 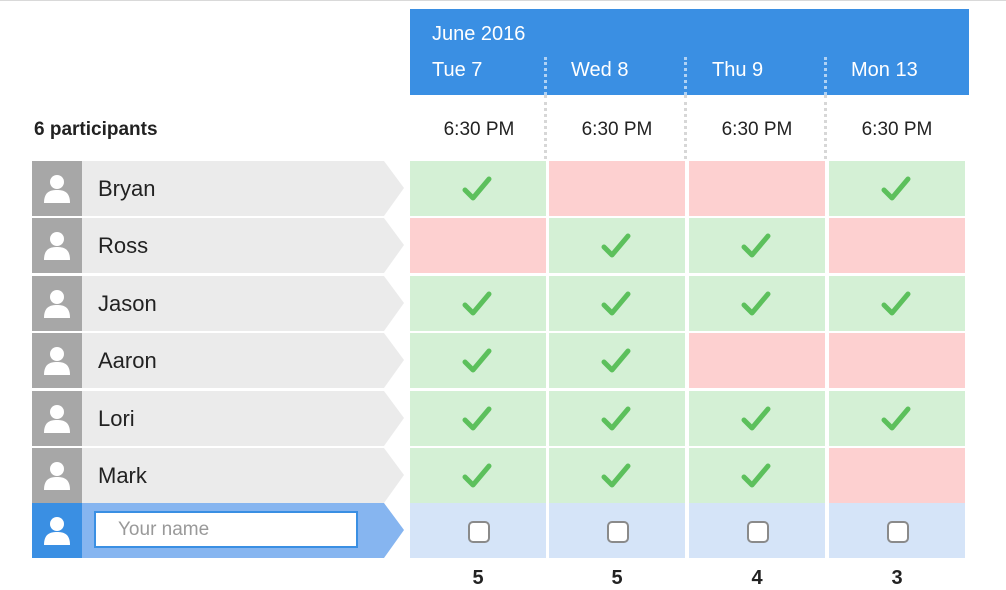 I want to click on time-label-4: 6:30 PM, so click(x=897, y=129).